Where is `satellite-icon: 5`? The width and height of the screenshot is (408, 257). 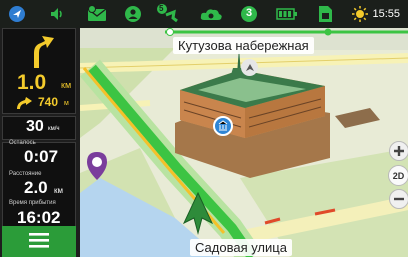 satellite-icon: 5 is located at coordinates (169, 14).